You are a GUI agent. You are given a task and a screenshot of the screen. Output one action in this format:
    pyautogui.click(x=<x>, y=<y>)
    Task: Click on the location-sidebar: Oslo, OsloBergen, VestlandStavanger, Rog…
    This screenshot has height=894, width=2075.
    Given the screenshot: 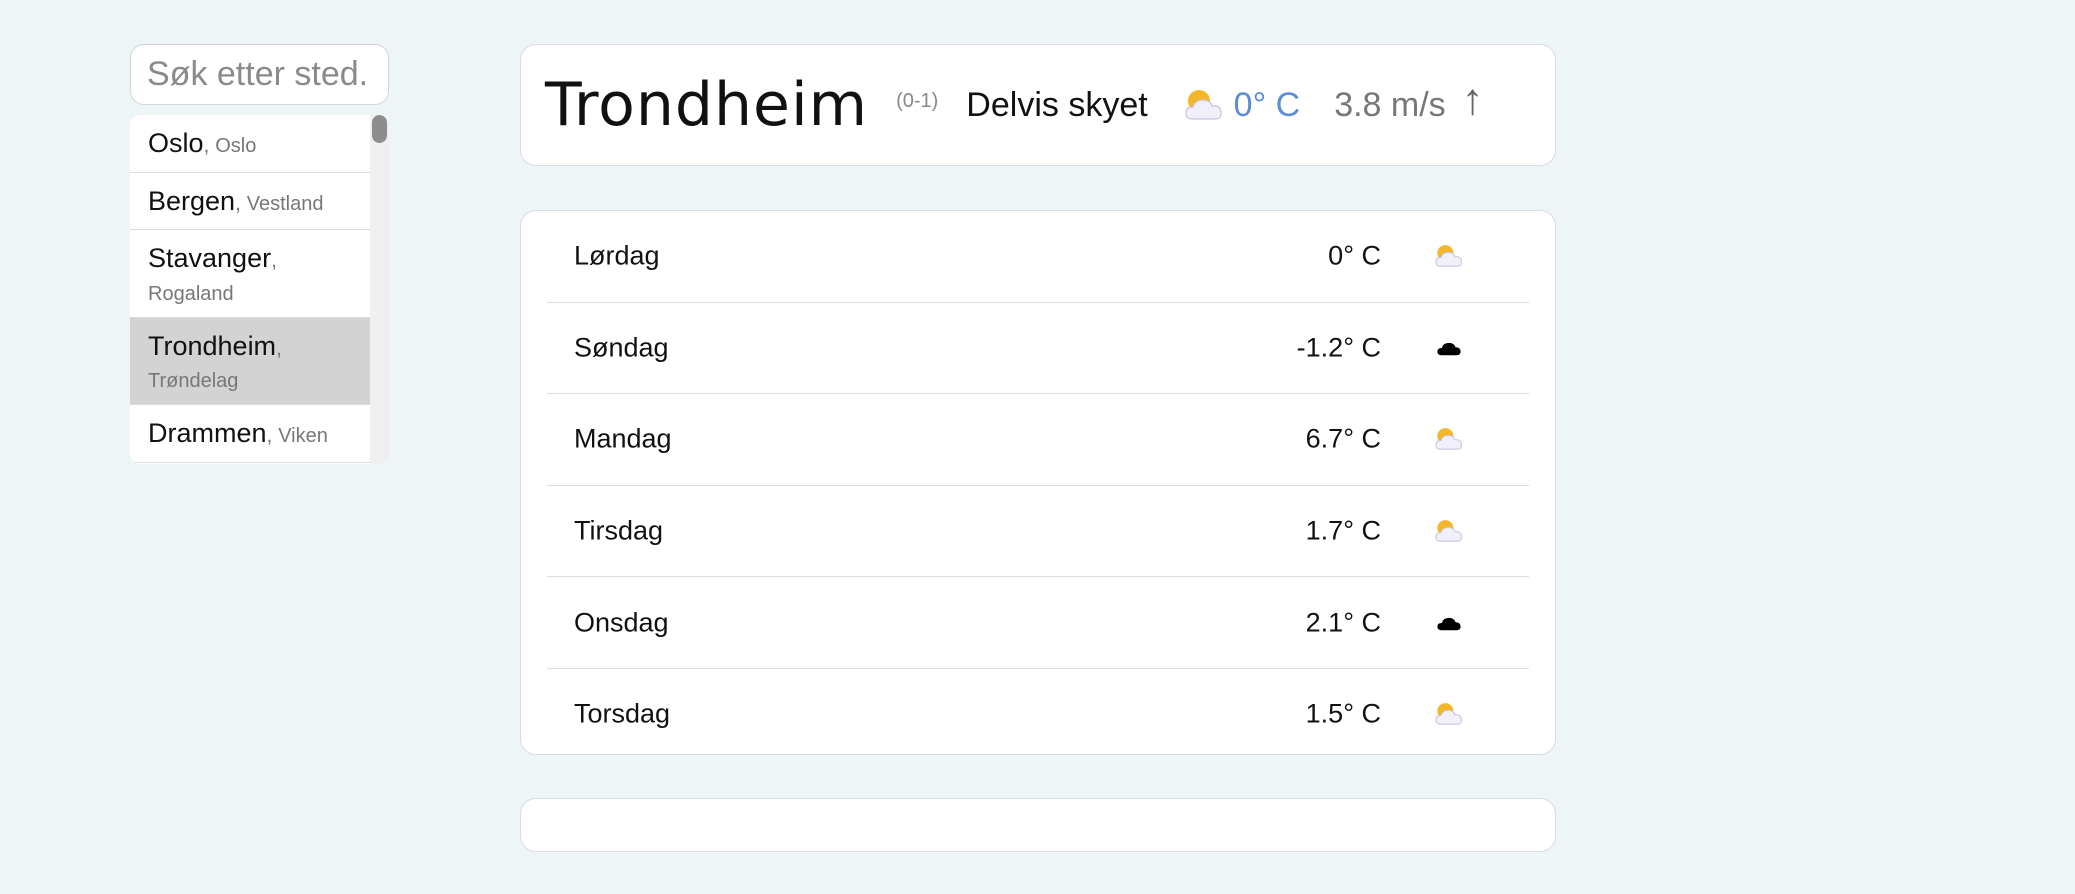 What is the action you would take?
    pyautogui.click(x=259, y=254)
    